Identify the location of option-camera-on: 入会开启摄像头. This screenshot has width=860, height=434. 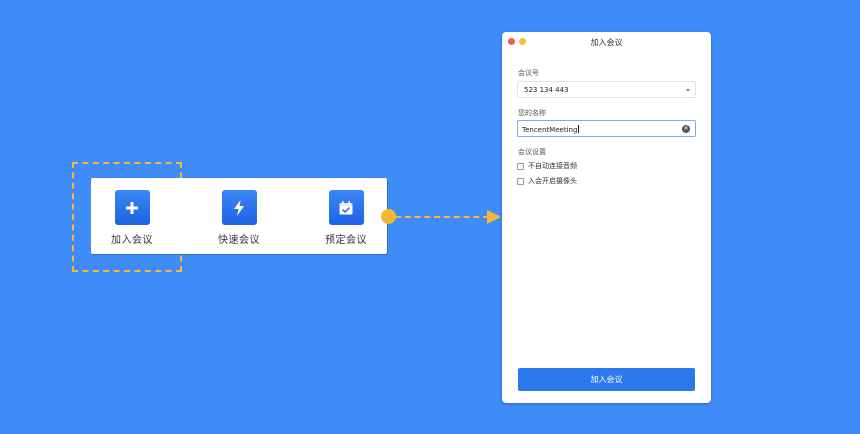
(547, 181).